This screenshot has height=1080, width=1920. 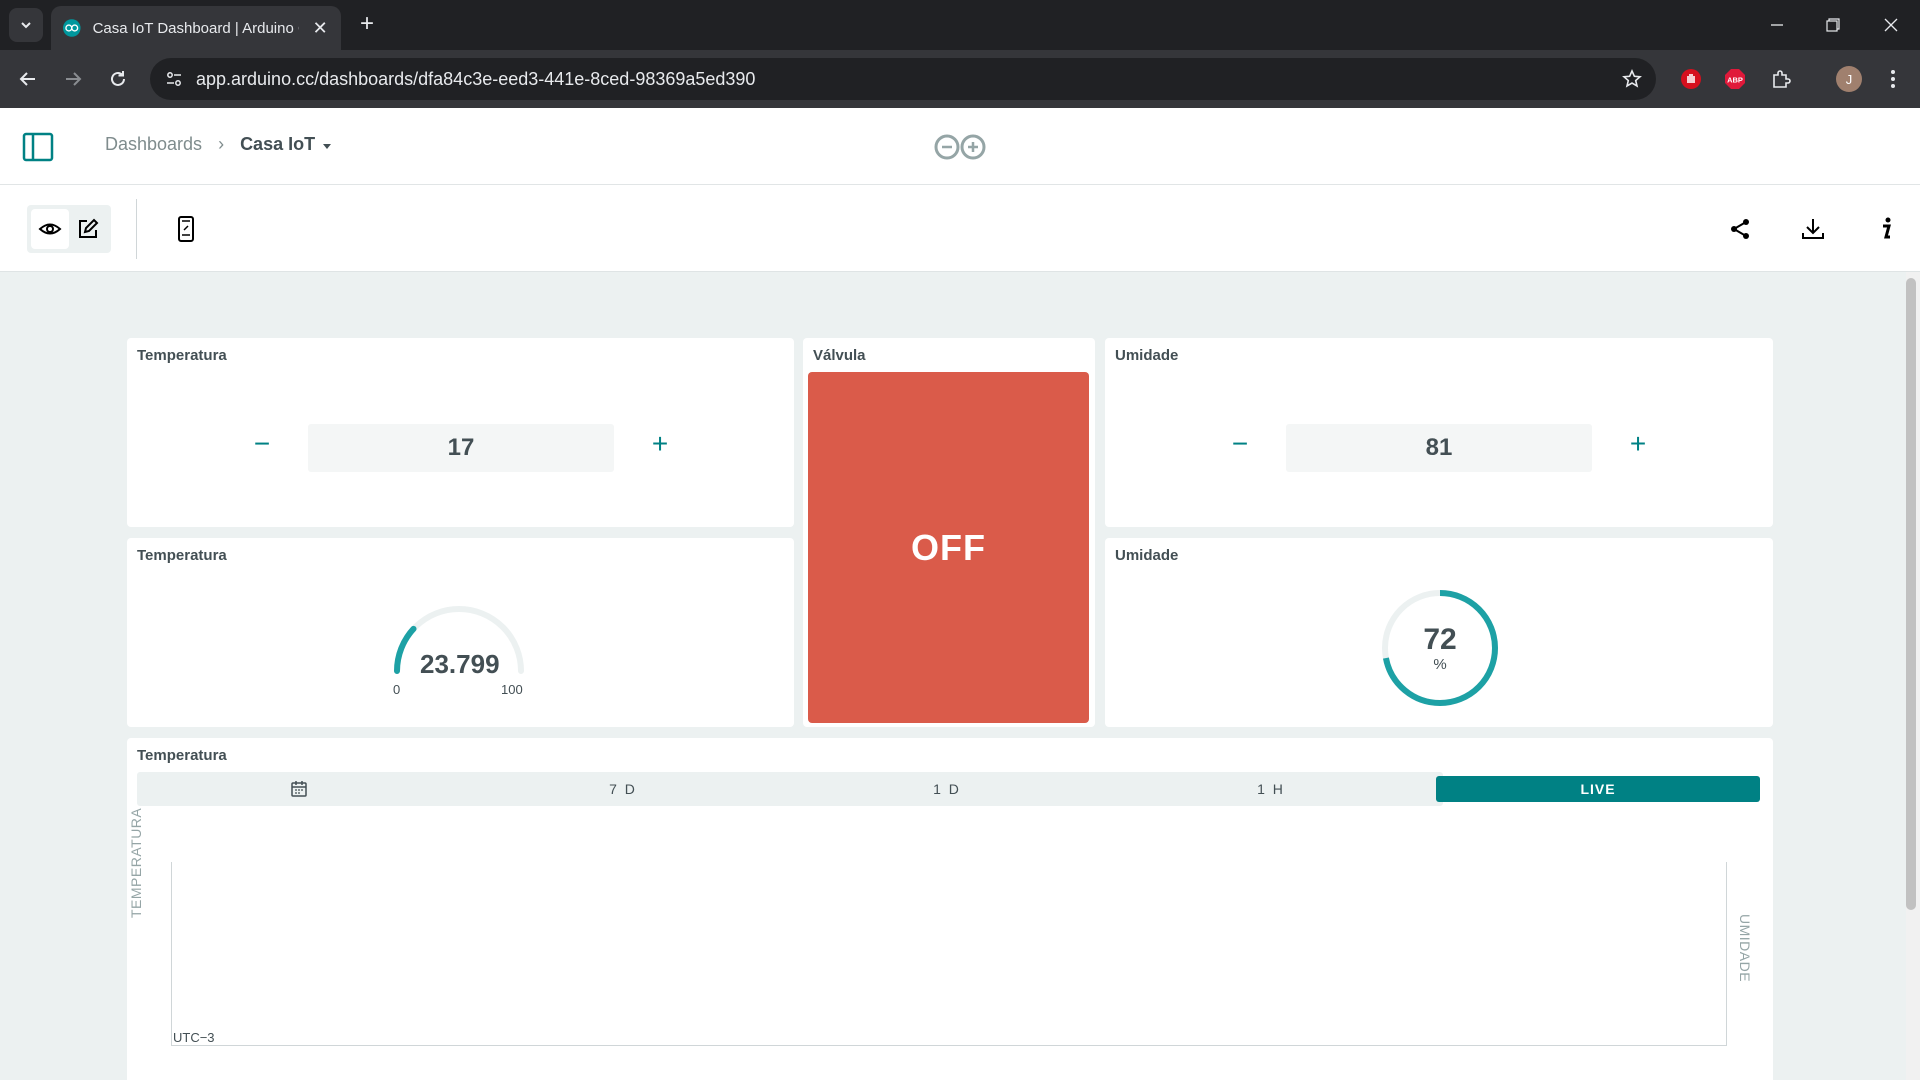 What do you see at coordinates (1849, 79) in the screenshot?
I see `profile-avatar: J` at bounding box center [1849, 79].